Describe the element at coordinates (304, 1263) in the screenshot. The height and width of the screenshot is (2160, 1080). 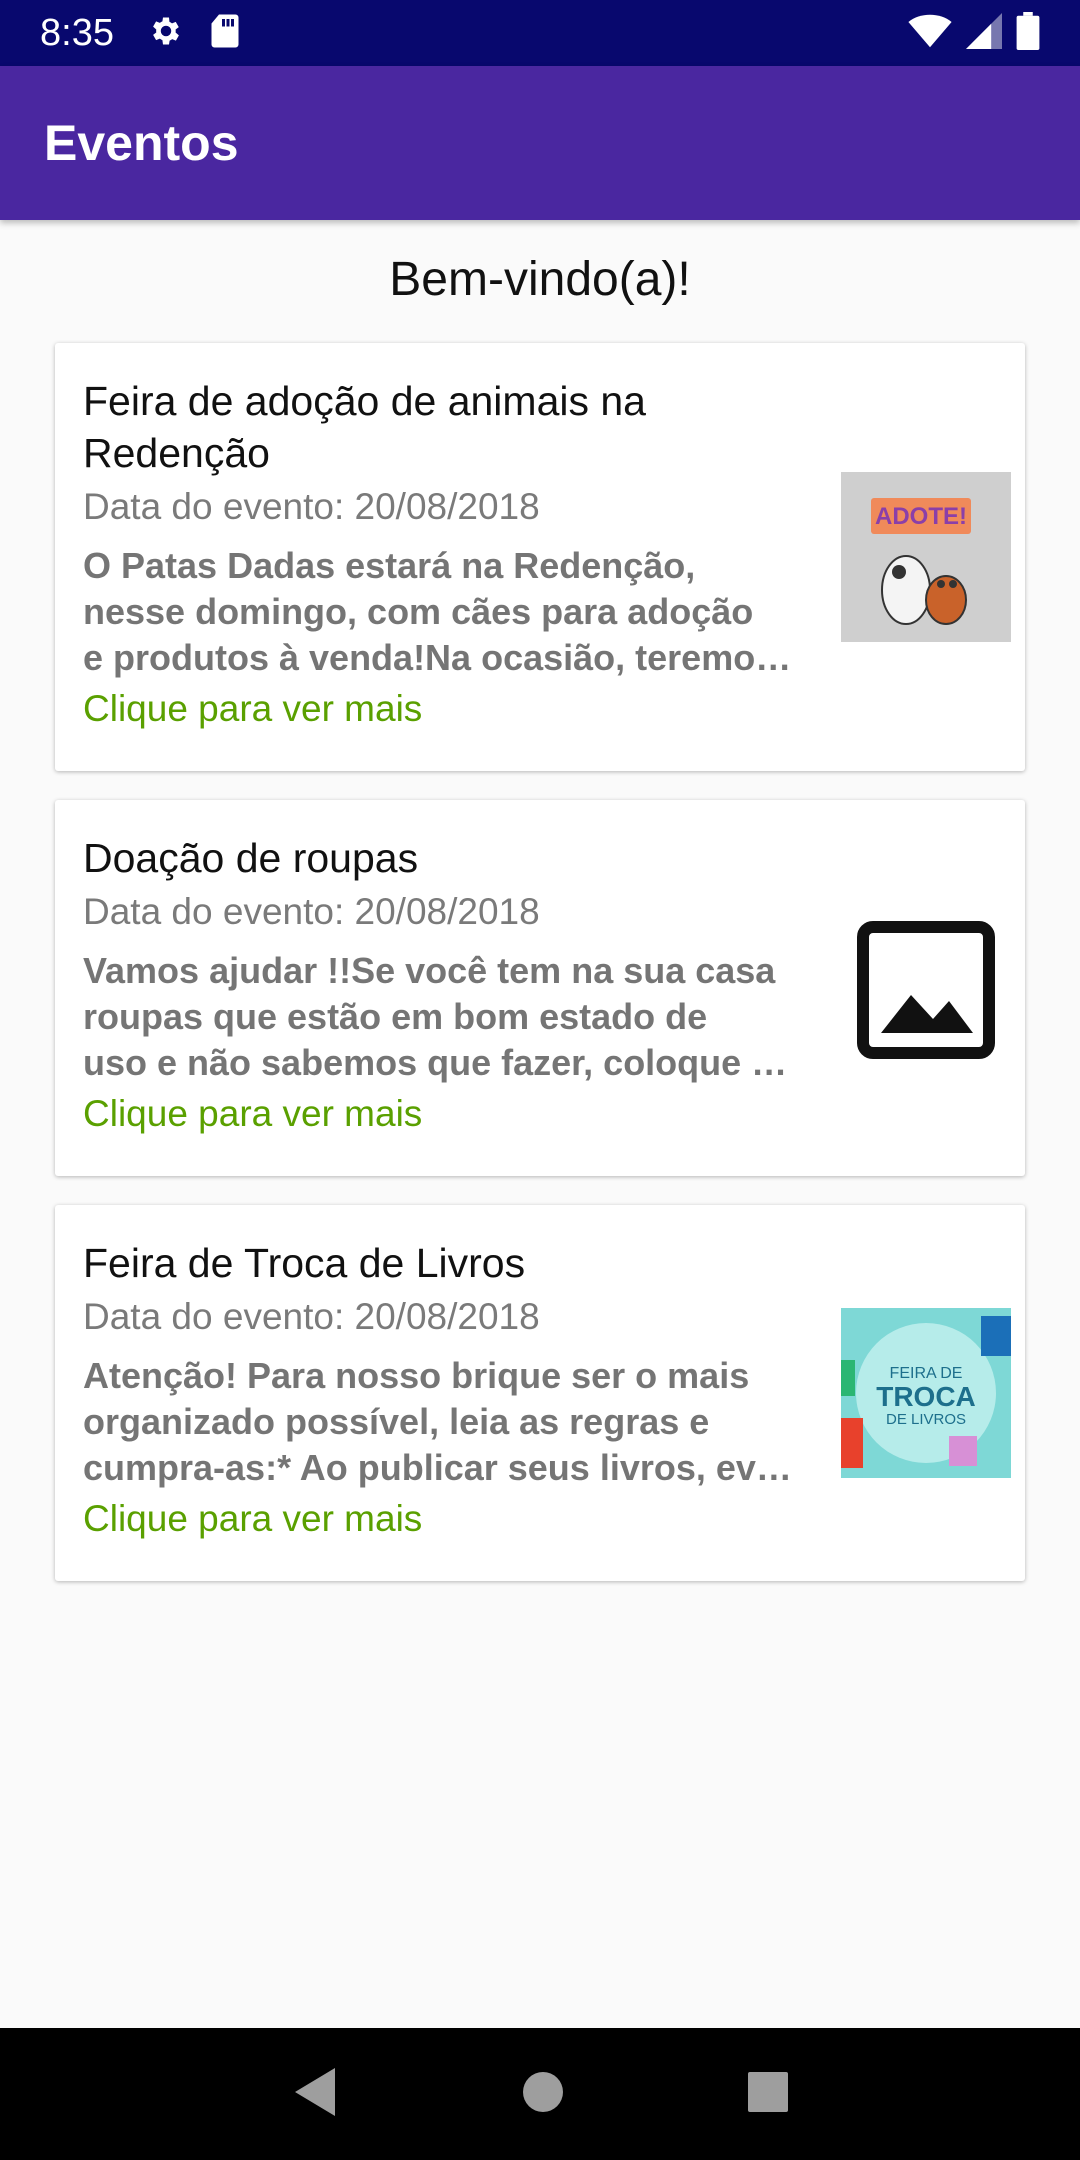
I see `event-title-line: Feira de Troca de Livros` at that location.